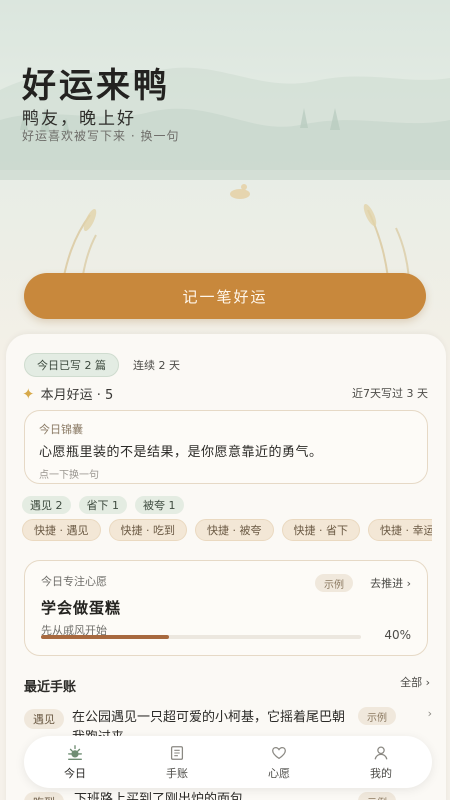  I want to click on wish-progress-percent: 40%, so click(397, 635).